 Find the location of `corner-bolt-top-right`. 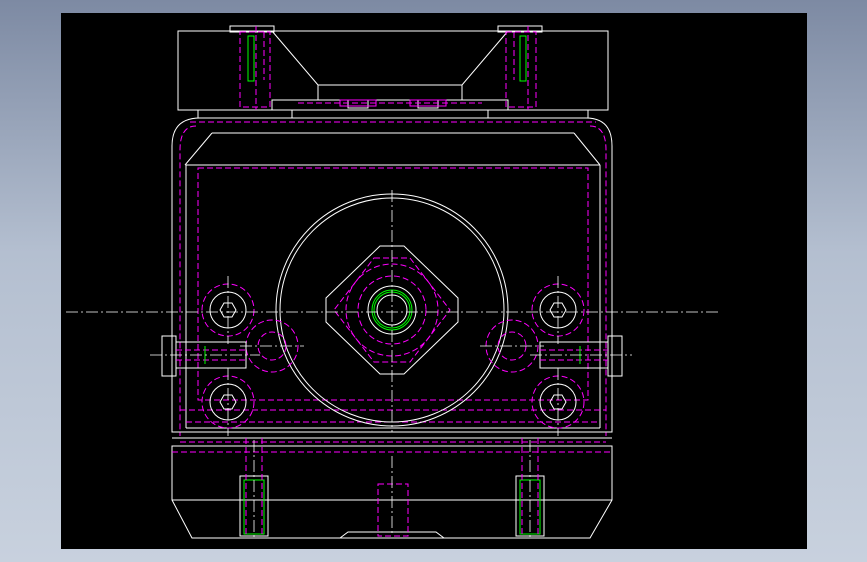

corner-bolt-top-right is located at coordinates (558, 310).